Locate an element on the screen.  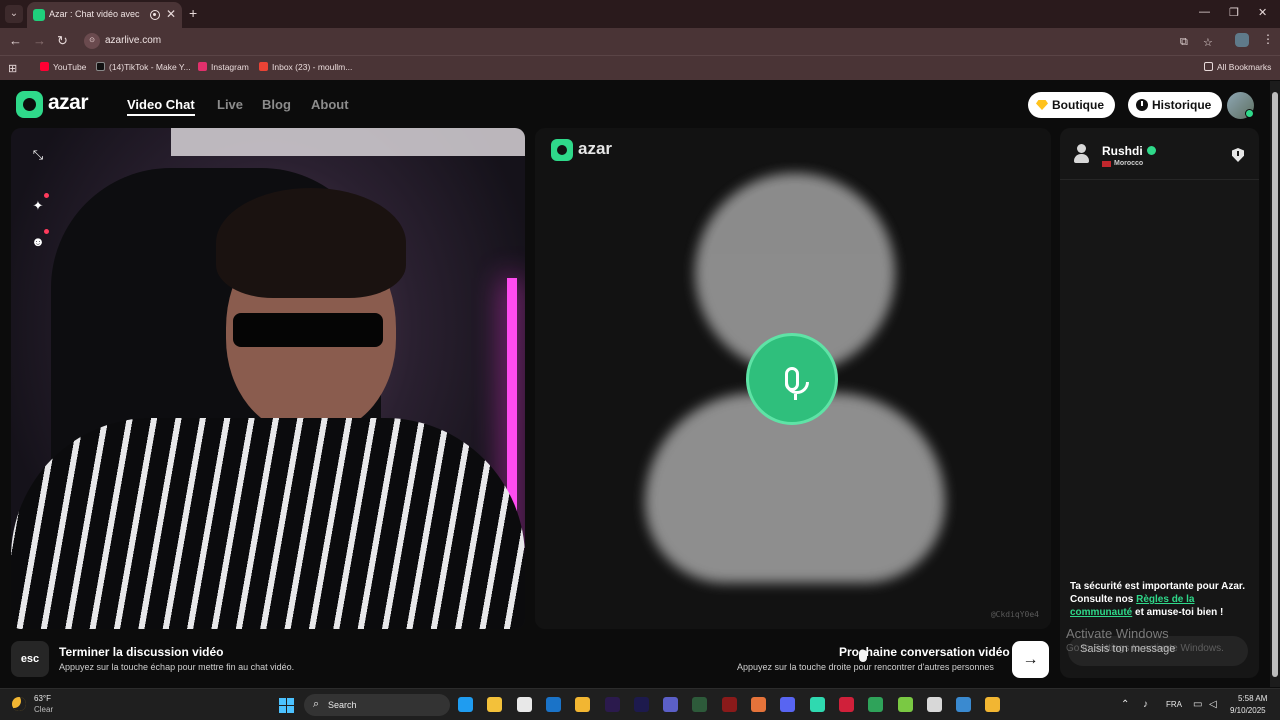
bookmark-star-icon: ☆ is located at coordinates (1208, 42).